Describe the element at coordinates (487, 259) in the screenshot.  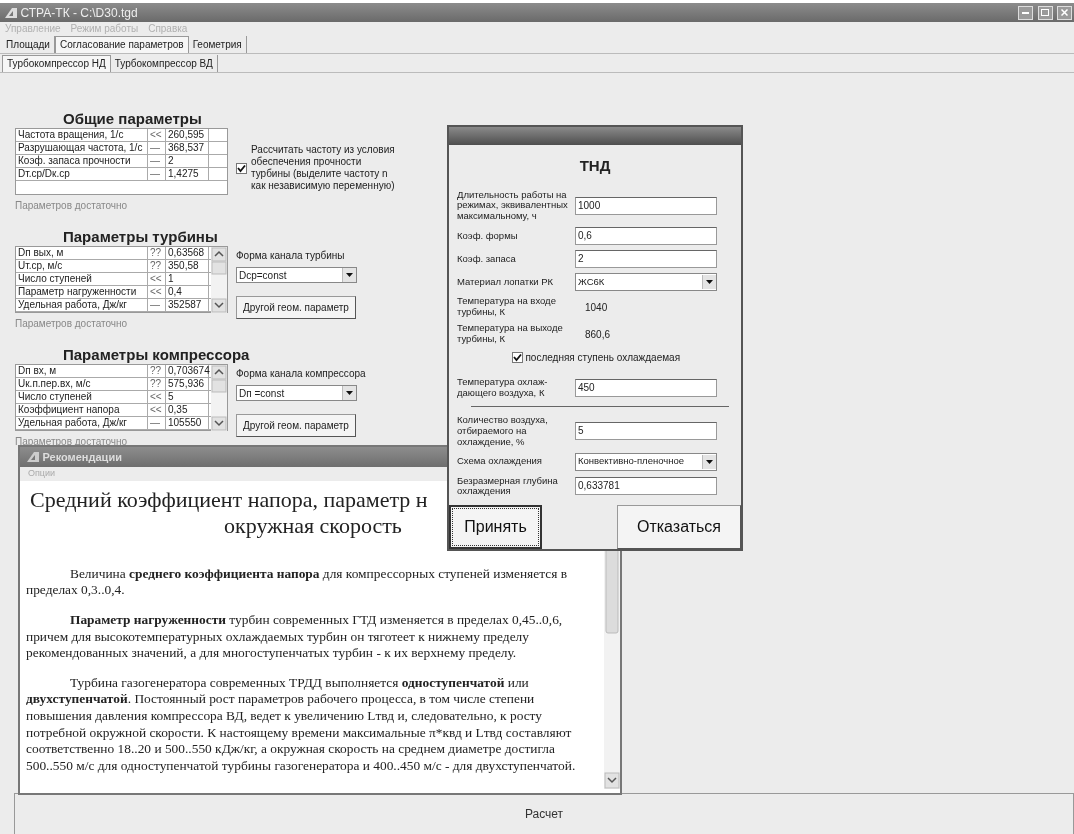
I see `field-label: Коэф. запаса` at that location.